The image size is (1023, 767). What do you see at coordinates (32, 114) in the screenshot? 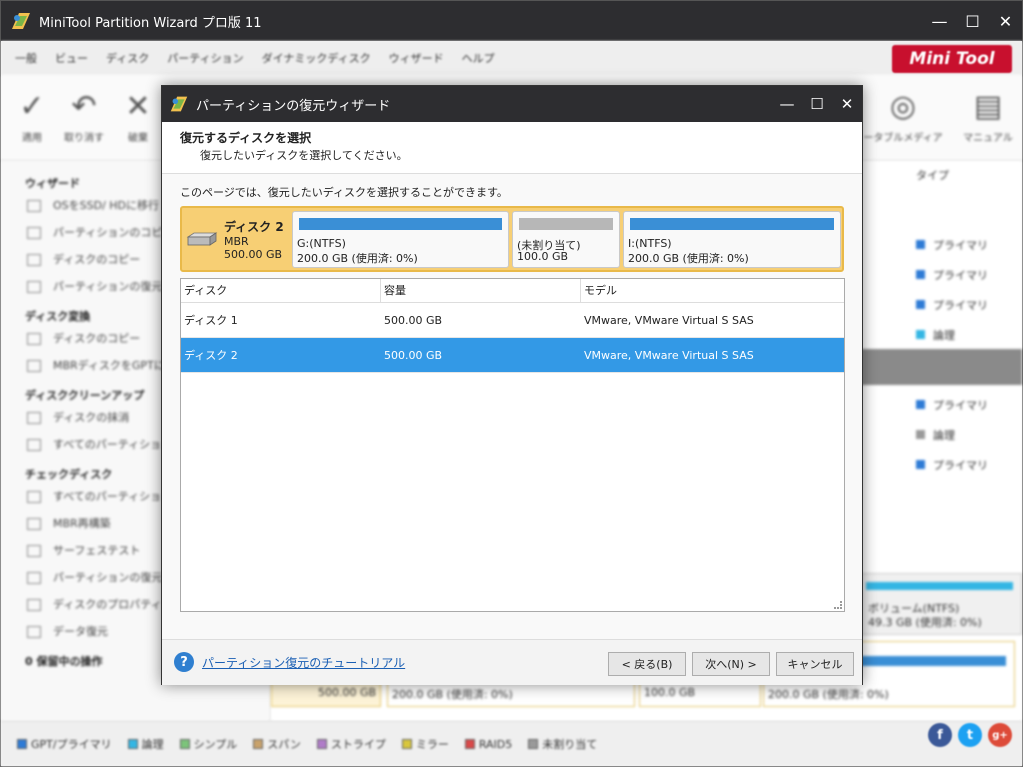
I see `apply-button: ✓ 適用` at bounding box center [32, 114].